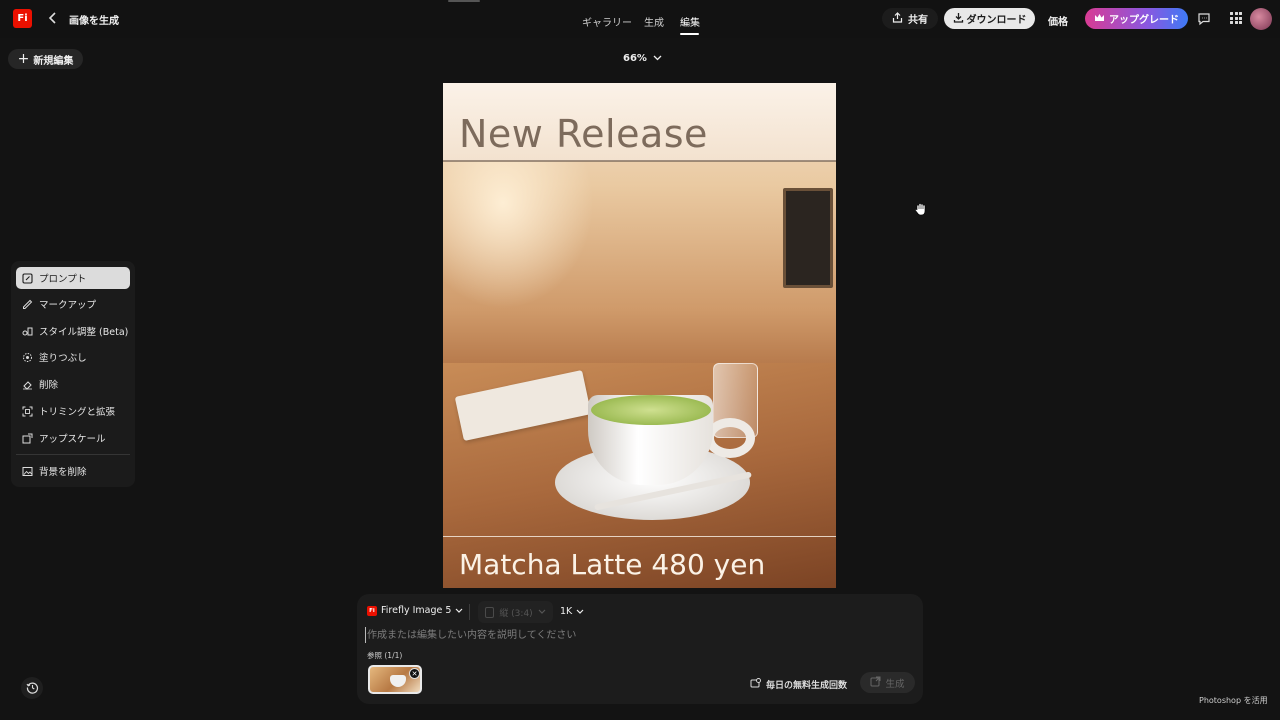  What do you see at coordinates (73, 454) in the screenshot?
I see `tool-divider` at bounding box center [73, 454].